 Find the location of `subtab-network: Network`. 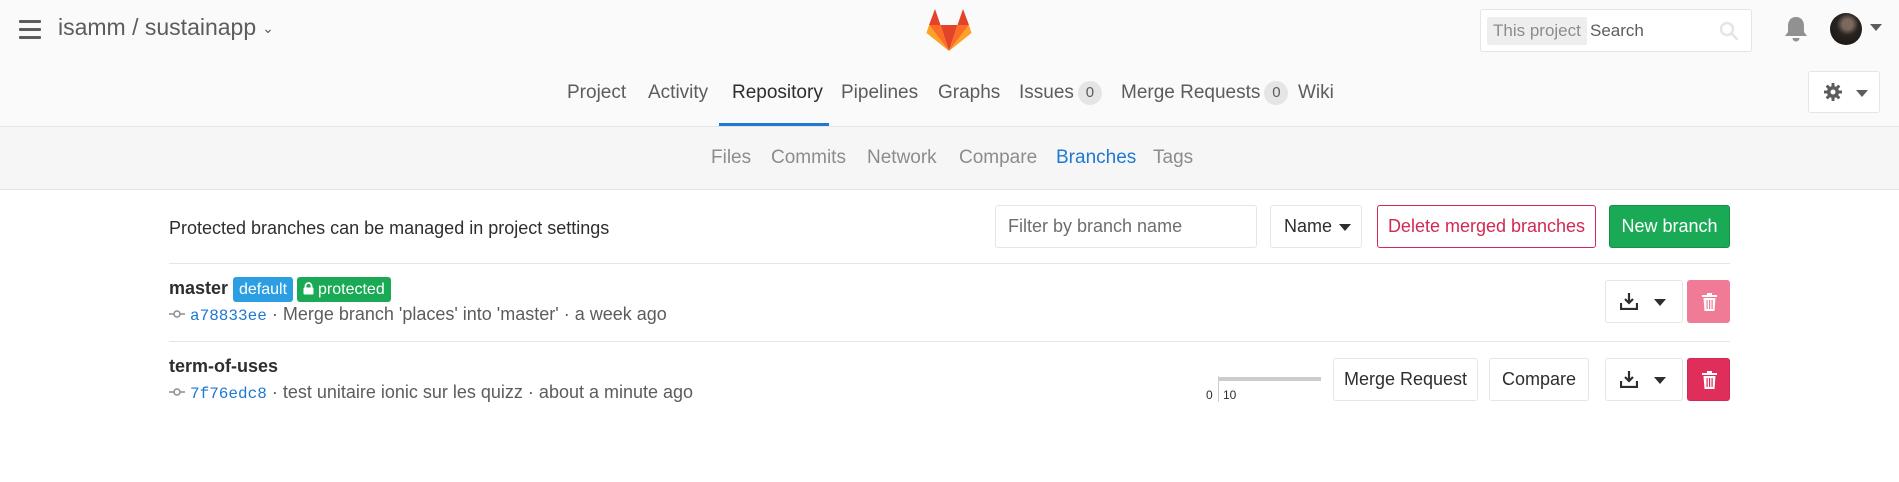

subtab-network: Network is located at coordinates (902, 158).